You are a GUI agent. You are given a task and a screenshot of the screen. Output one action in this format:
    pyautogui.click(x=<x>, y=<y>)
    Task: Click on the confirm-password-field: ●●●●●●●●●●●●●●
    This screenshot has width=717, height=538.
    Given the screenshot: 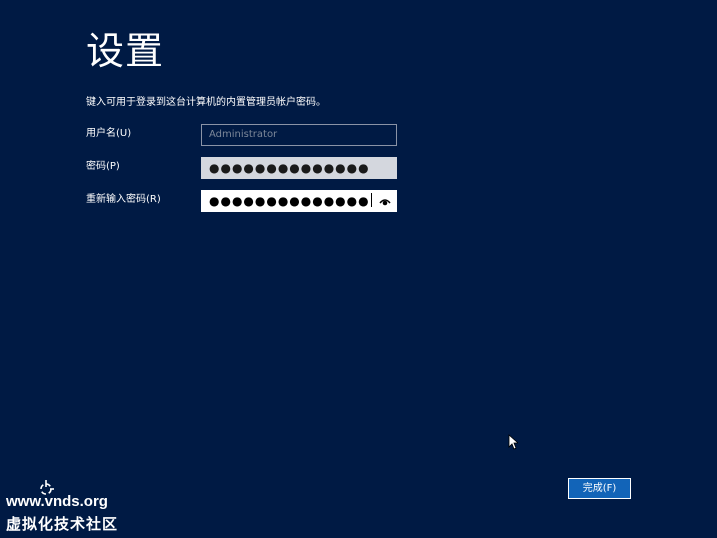 What is the action you would take?
    pyautogui.click(x=299, y=201)
    